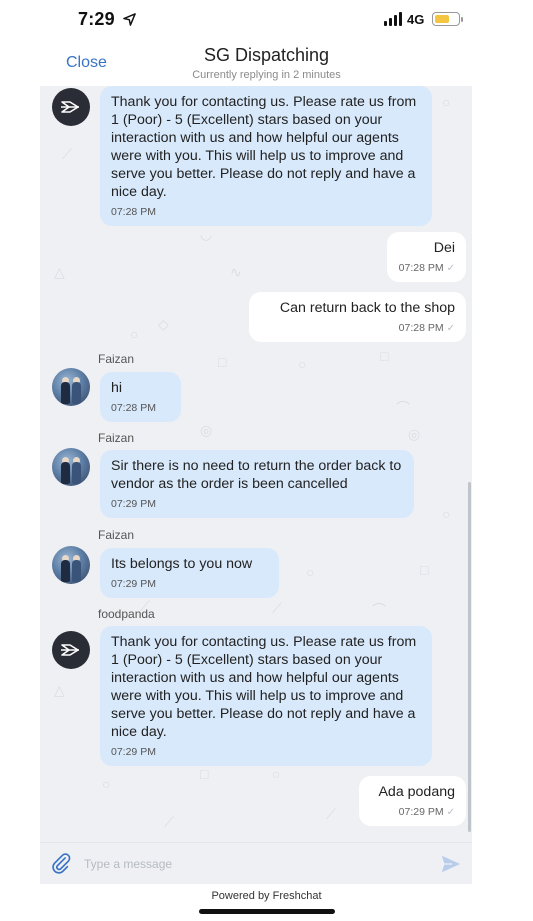 The width and height of the screenshot is (533, 921). What do you see at coordinates (393, 19) in the screenshot?
I see `signal-icon` at bounding box center [393, 19].